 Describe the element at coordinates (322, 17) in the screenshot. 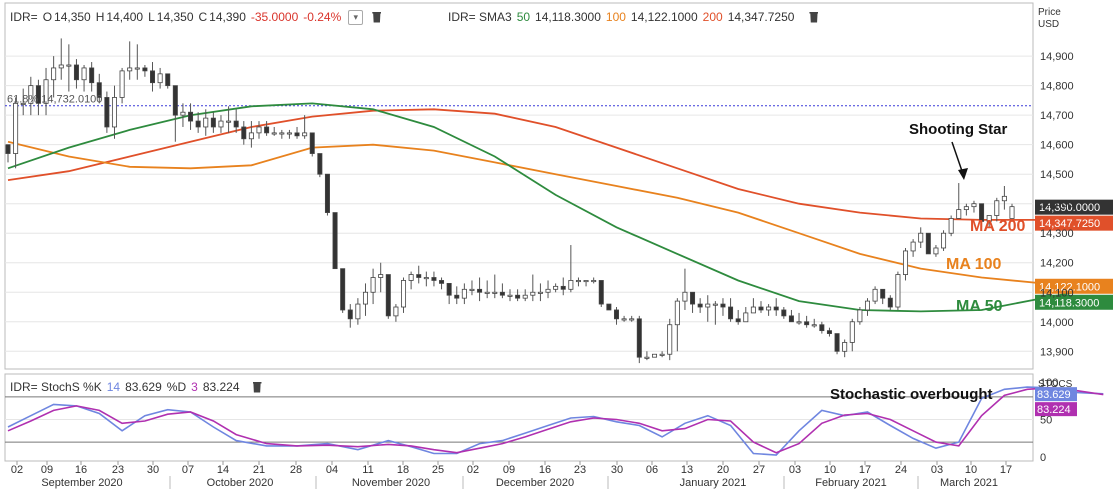

I see `legend-change-pct: -0.24%` at that location.